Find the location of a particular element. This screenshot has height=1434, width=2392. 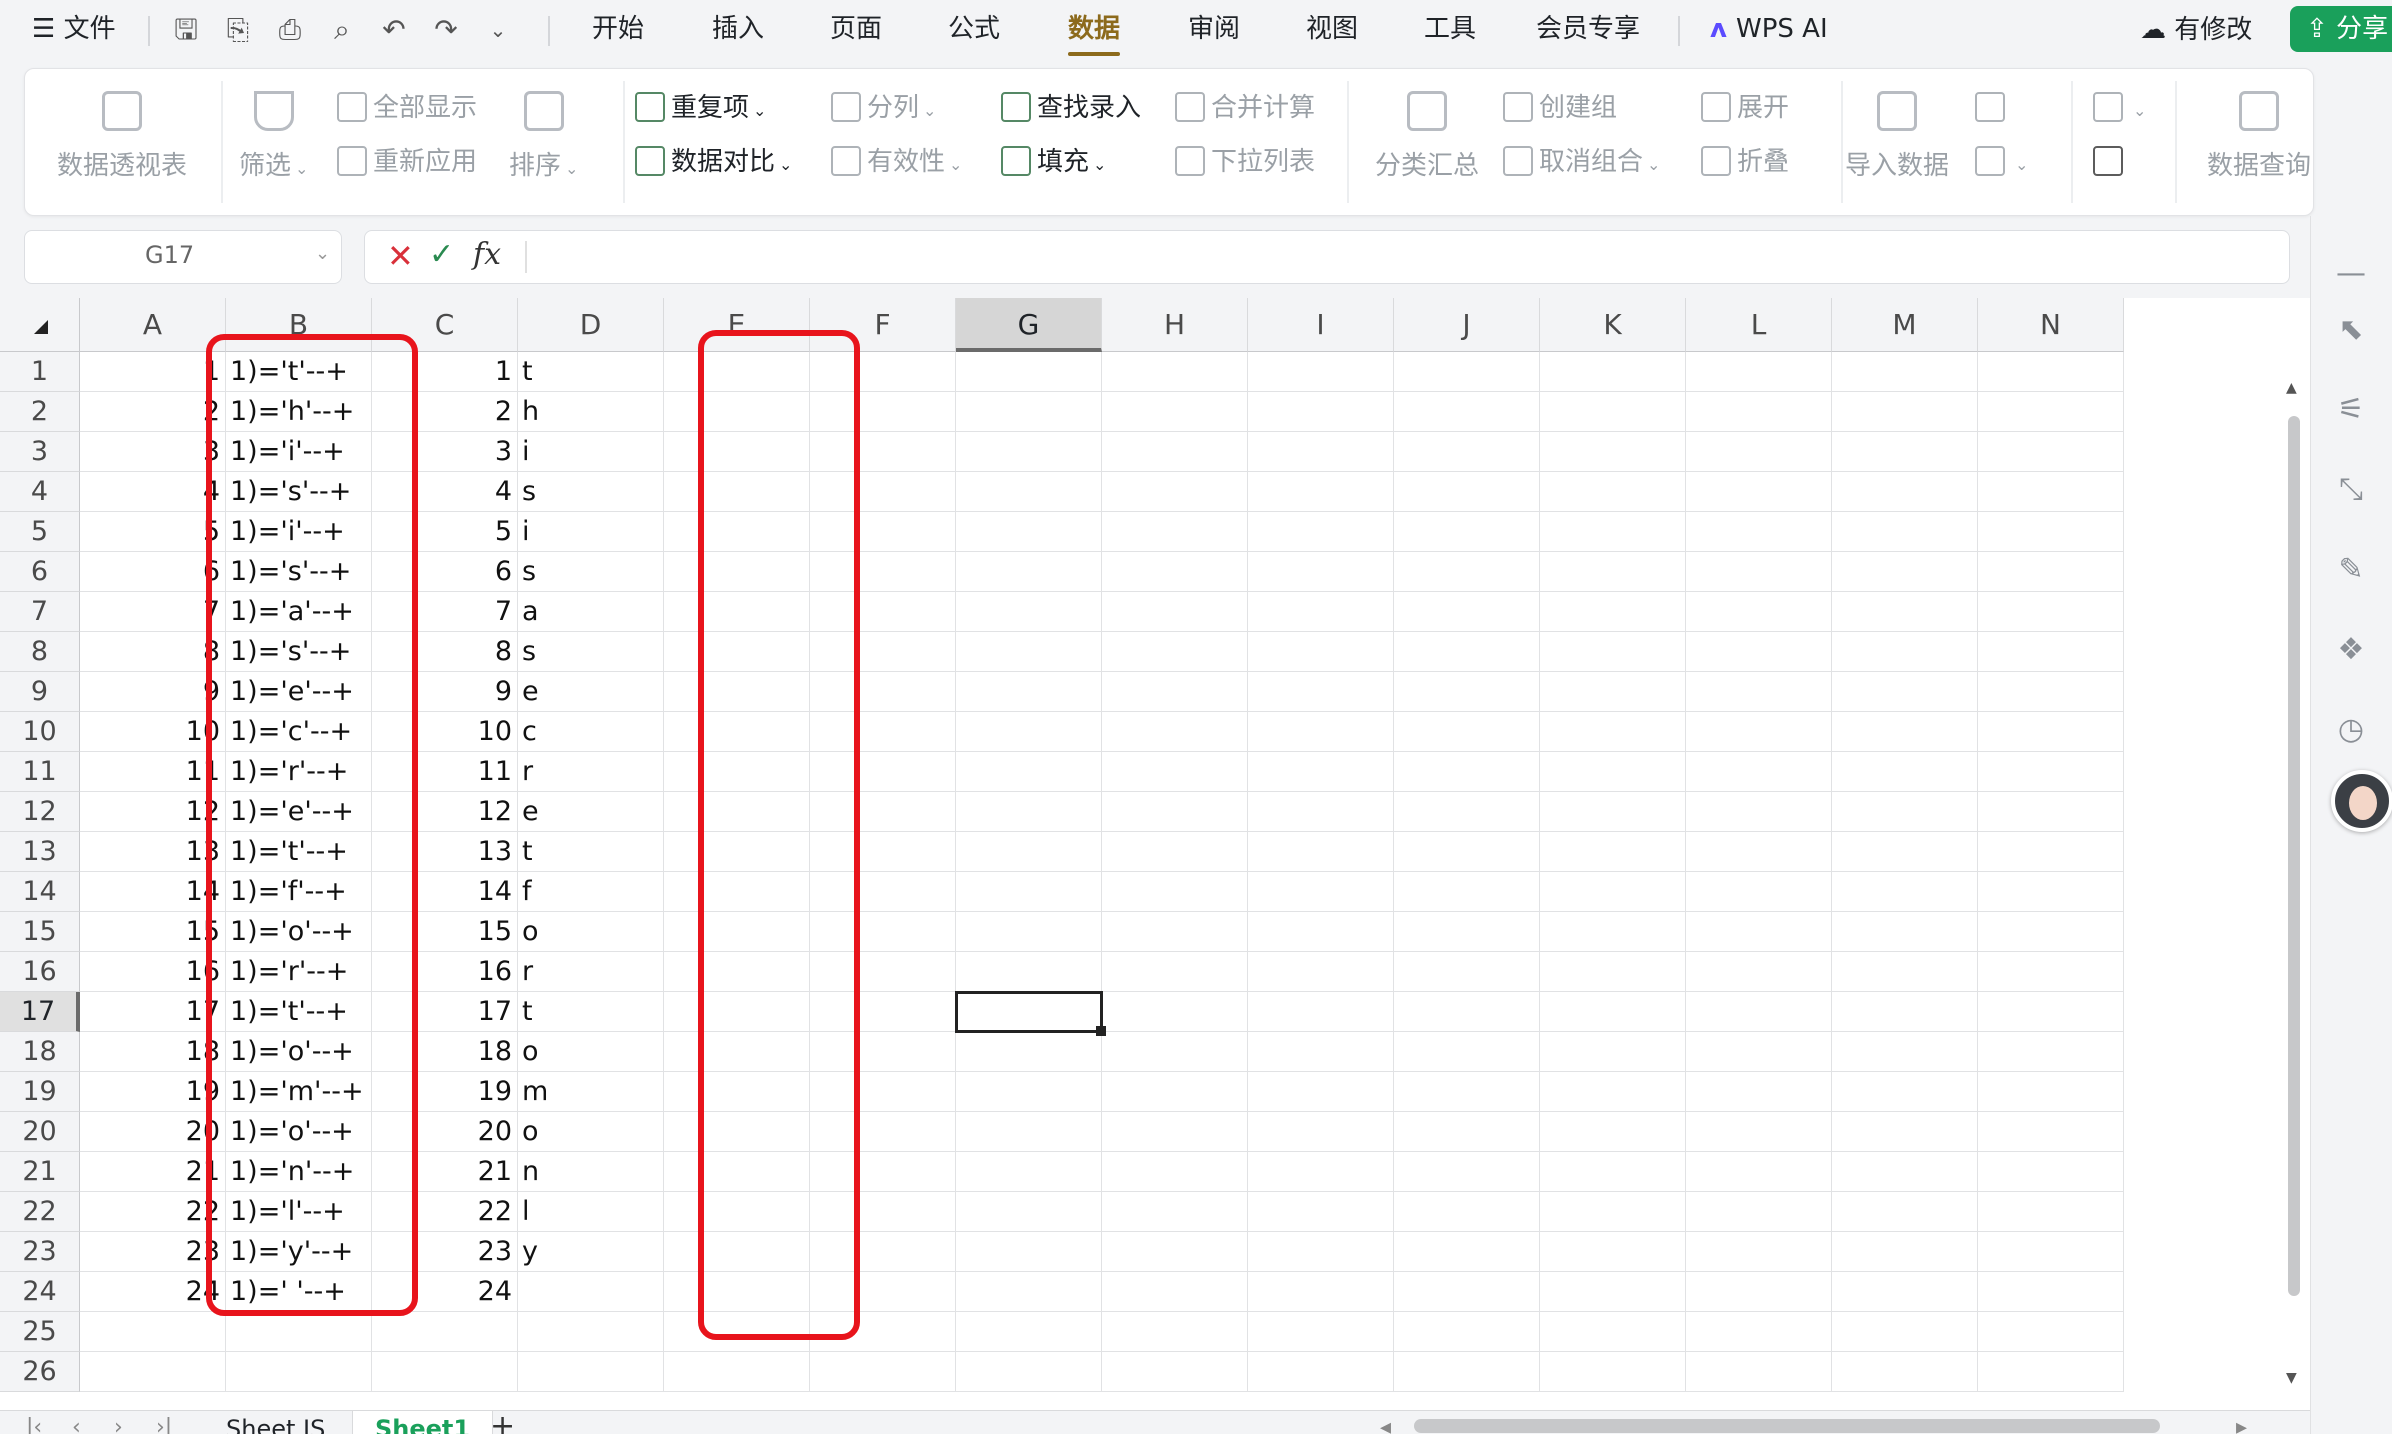

tools-icon: ✎ is located at coordinates (2351, 570).